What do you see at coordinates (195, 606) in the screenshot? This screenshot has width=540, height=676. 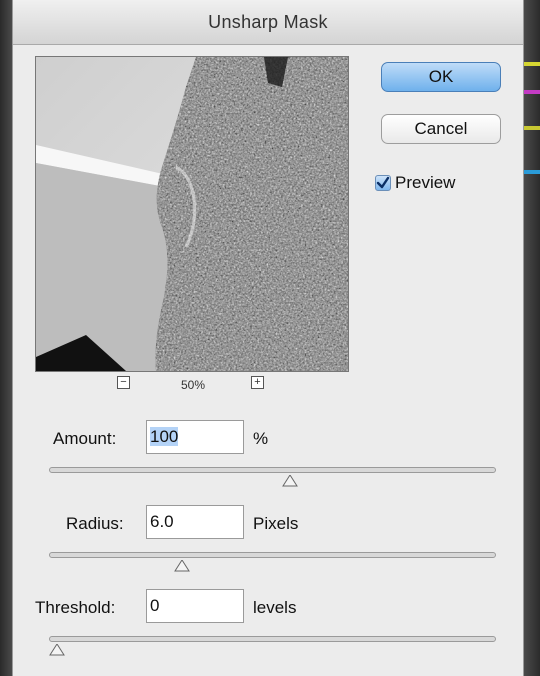 I see `threshold-input: 0` at bounding box center [195, 606].